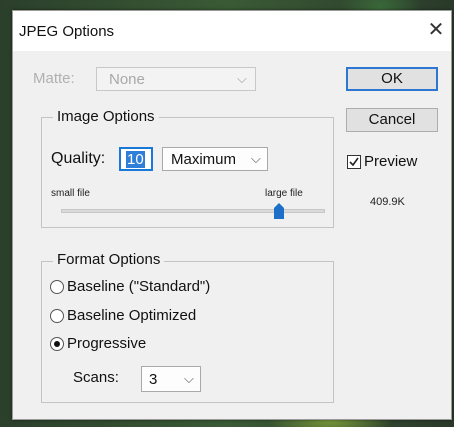 The image size is (454, 427). I want to click on radio-baseline-standard, so click(57, 287).